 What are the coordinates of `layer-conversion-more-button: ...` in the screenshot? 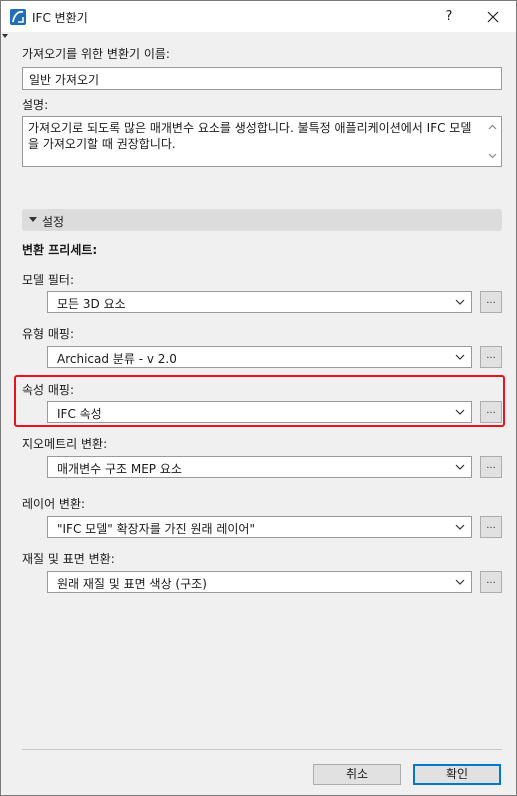 It's located at (491, 527).